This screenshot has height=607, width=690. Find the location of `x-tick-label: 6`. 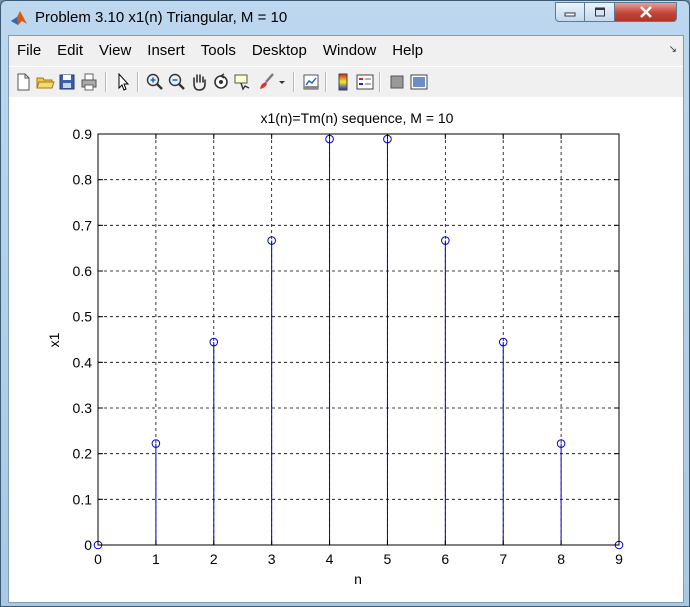

x-tick-label: 6 is located at coordinates (445, 559).